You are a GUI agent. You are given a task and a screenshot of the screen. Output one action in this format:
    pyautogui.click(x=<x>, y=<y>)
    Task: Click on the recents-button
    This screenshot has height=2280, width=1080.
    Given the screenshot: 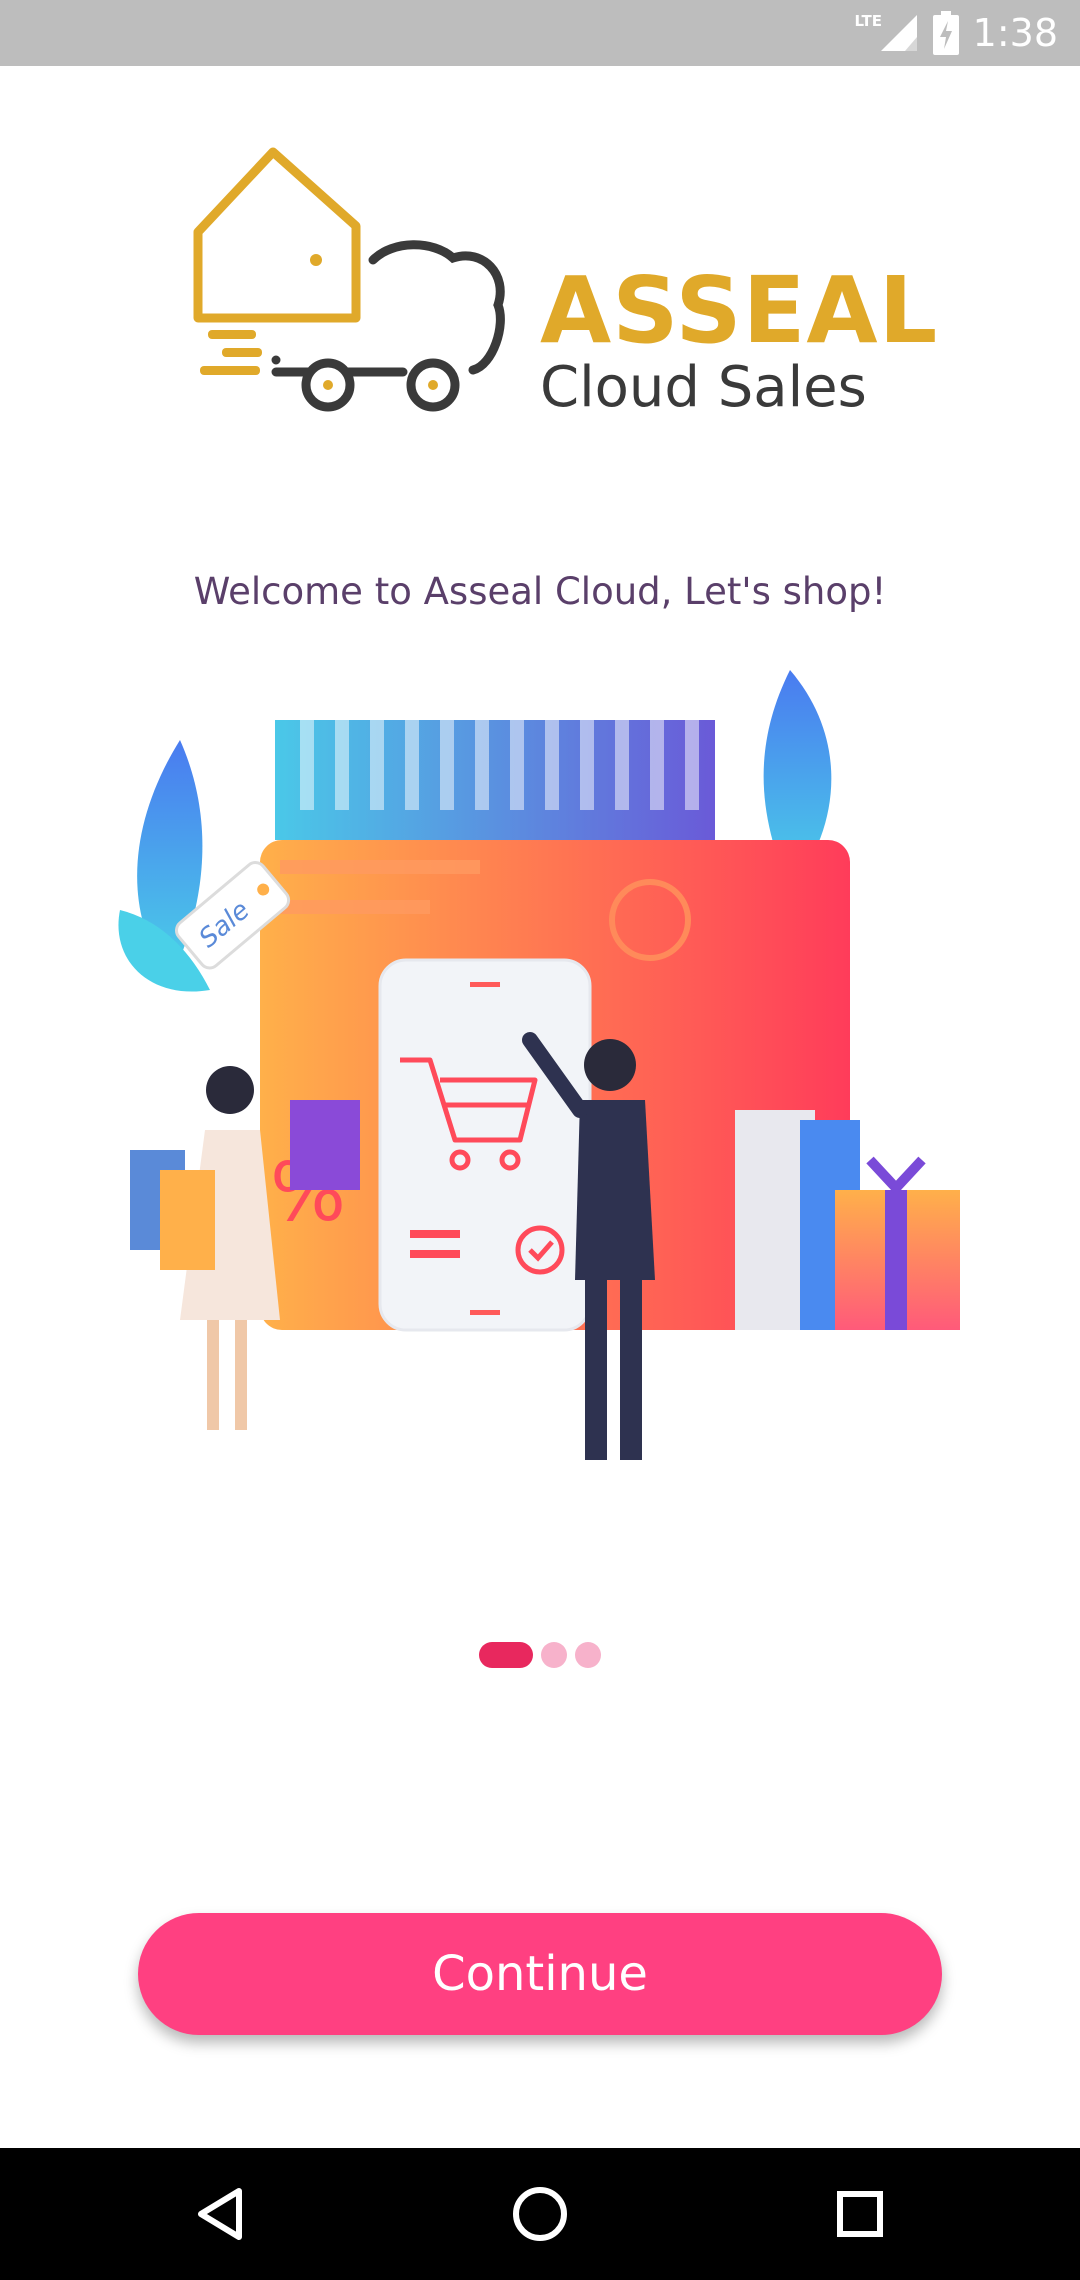 What is the action you would take?
    pyautogui.click(x=860, y=2214)
    